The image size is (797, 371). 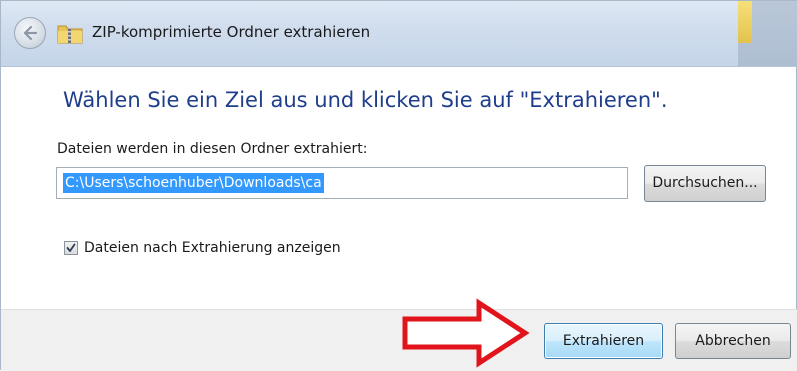 What do you see at coordinates (603, 341) in the screenshot?
I see `extract-button: Extrahieren` at bounding box center [603, 341].